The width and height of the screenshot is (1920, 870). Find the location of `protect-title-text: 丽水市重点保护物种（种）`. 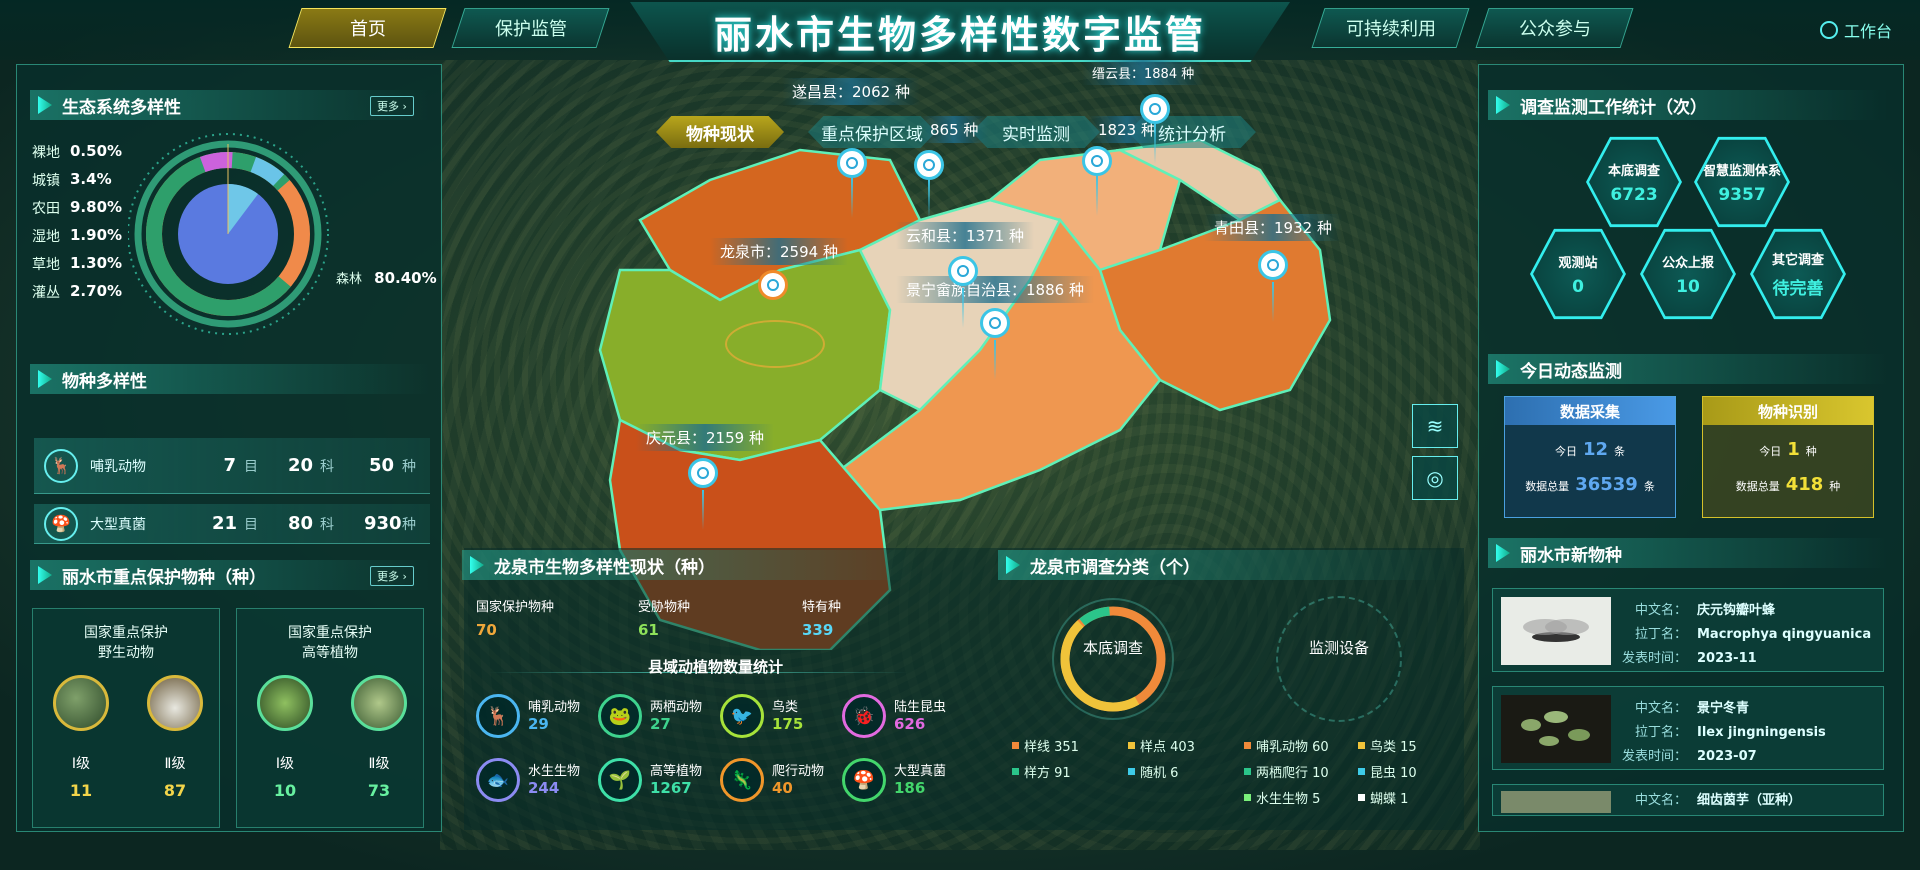

protect-title-text: 丽水市重点保护物种（种） is located at coordinates (164, 577).